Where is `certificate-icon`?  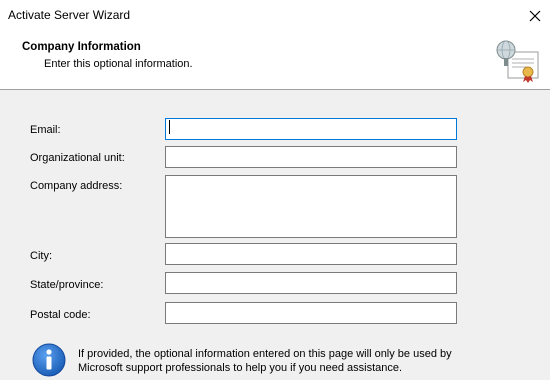
certificate-icon is located at coordinates (517, 61).